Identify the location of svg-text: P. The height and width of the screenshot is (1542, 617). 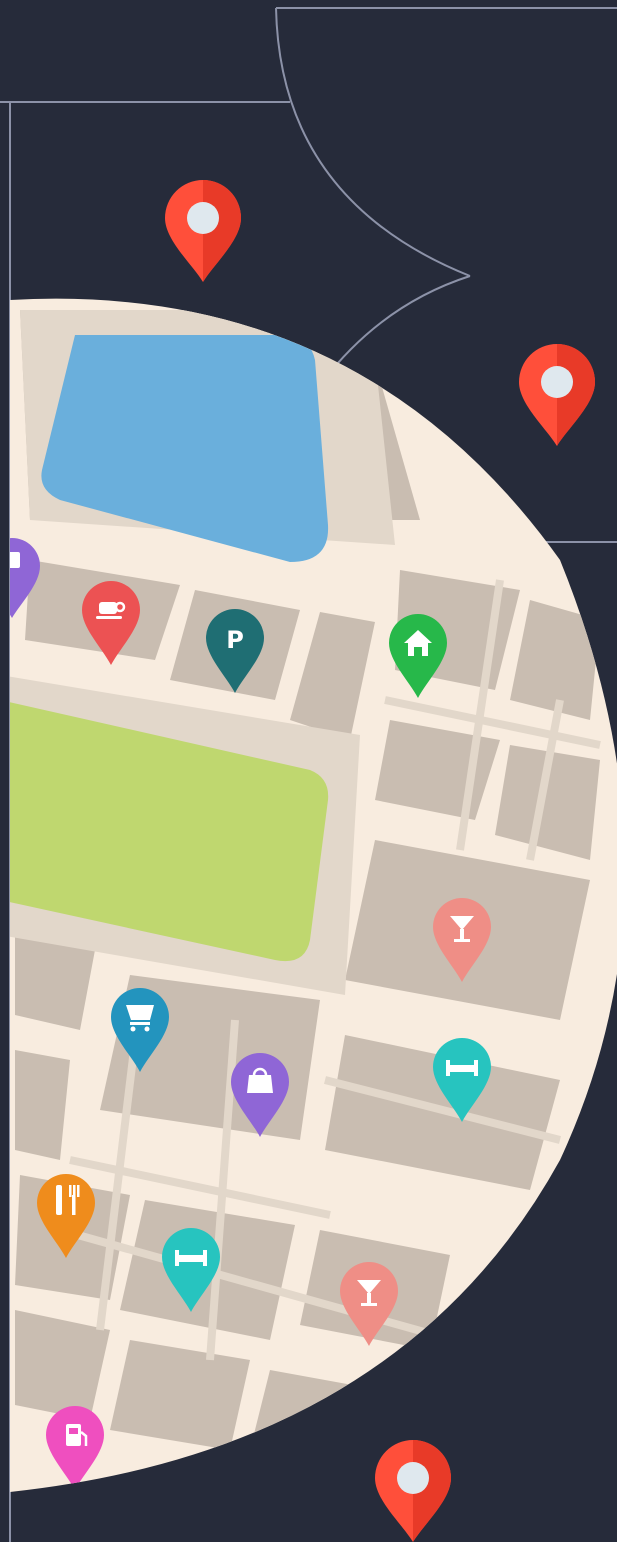
(235, 640).